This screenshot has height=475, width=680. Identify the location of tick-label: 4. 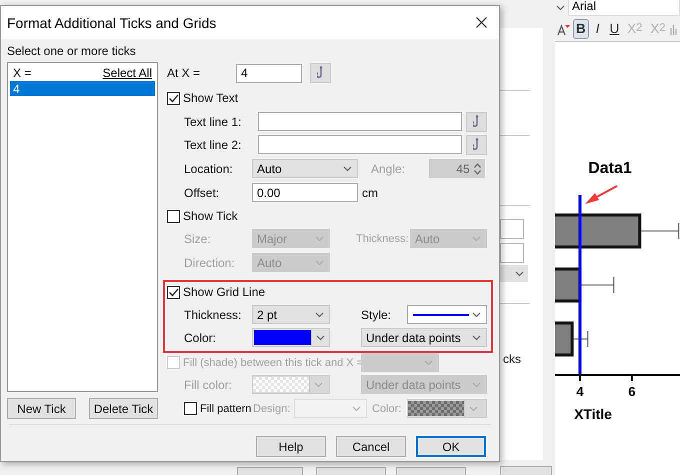
(580, 391).